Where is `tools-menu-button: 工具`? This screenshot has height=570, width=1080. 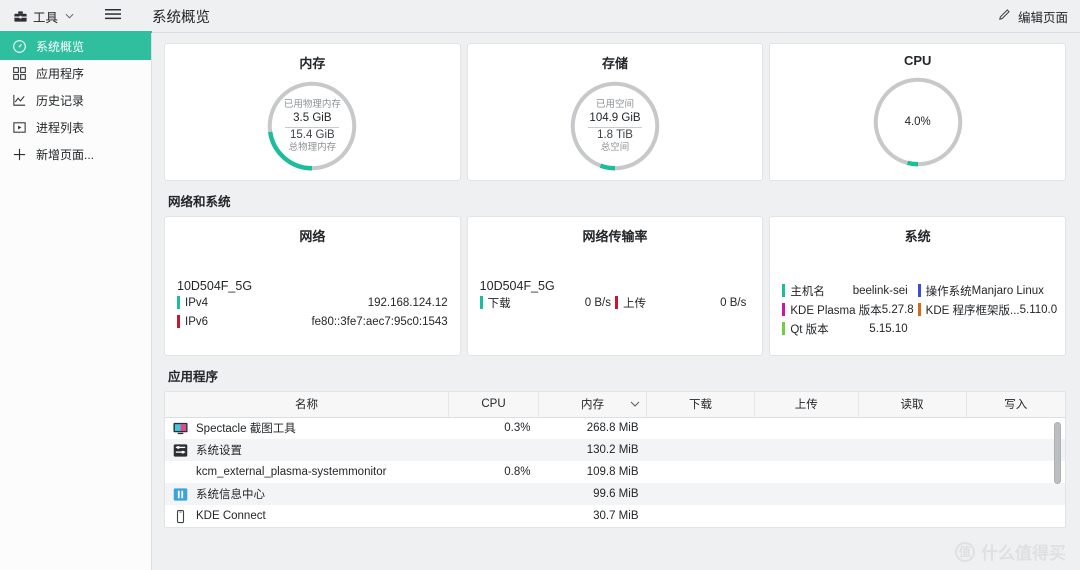 tools-menu-button: 工具 is located at coordinates (42, 16).